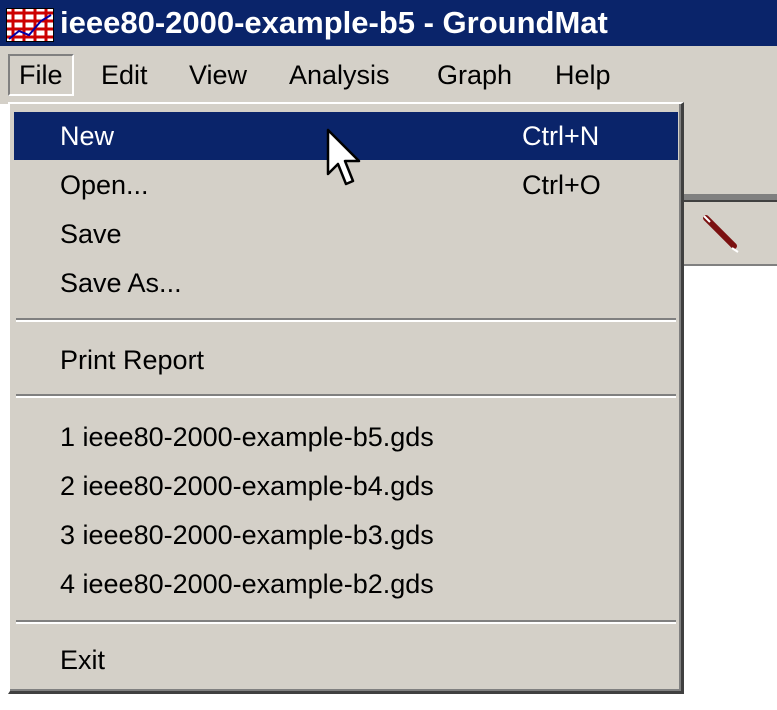 This screenshot has height=710, width=777. Describe the element at coordinates (247, 486) in the screenshot. I see `menu-item-label: 2 ieee80-2000-example-b4.gds` at that location.